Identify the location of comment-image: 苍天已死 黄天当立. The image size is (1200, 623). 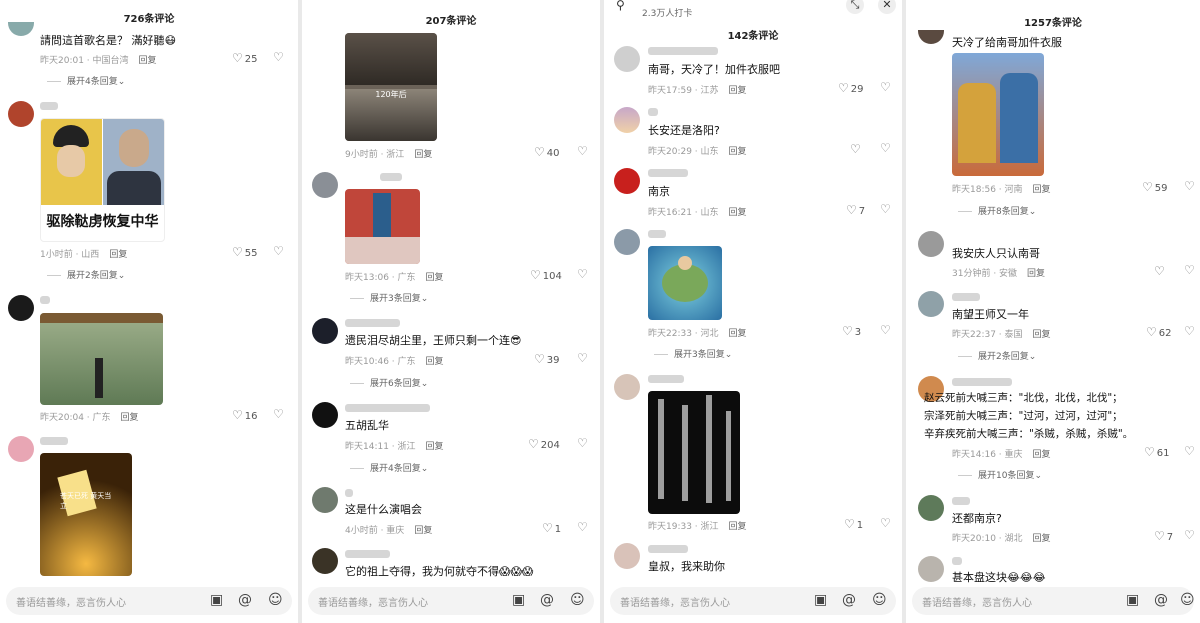
(86, 514).